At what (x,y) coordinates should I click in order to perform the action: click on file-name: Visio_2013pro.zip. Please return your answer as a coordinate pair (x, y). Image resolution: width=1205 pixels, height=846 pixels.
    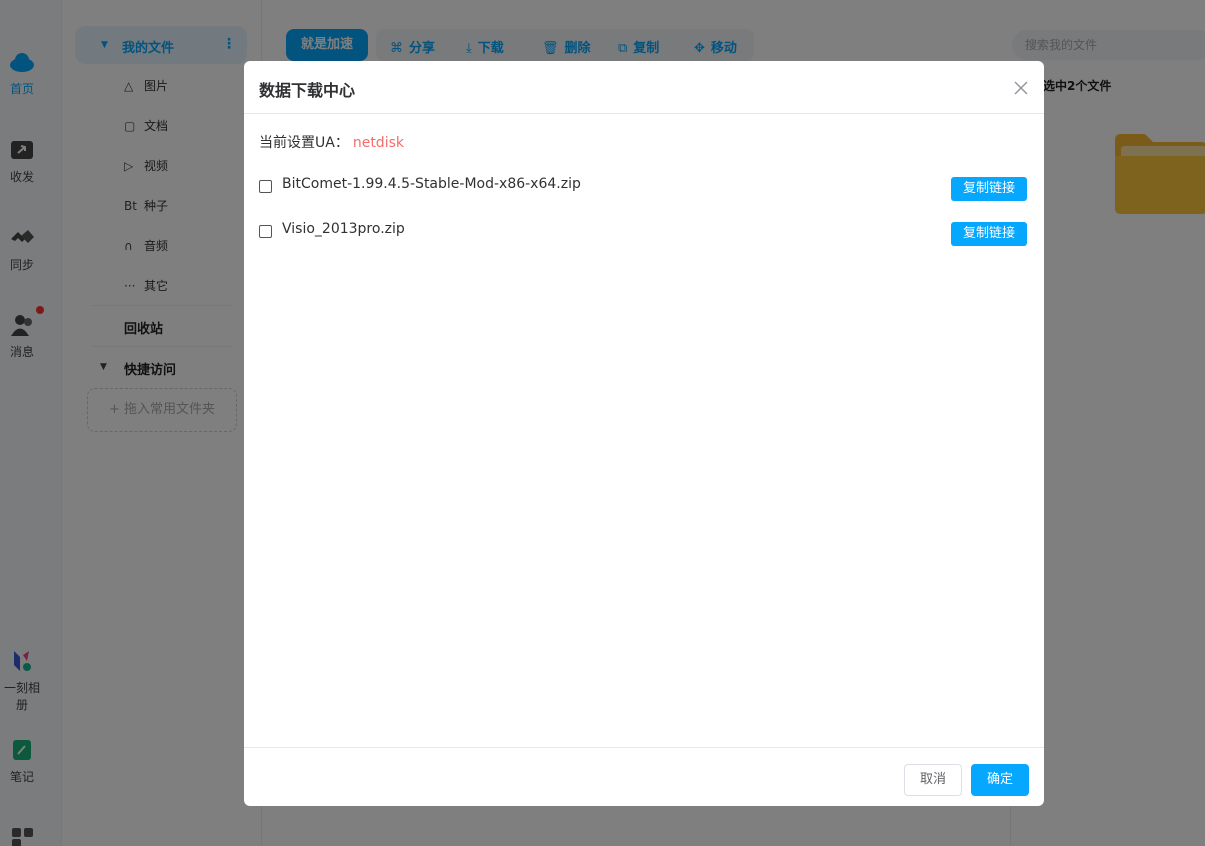
    Looking at the image, I should click on (343, 229).